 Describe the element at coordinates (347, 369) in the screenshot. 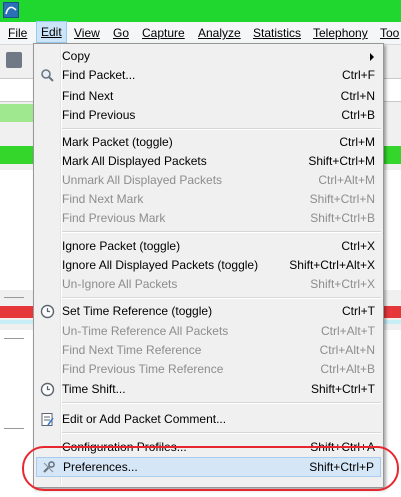

I see `menu-item-shortcut: Ctrl+Alt+B` at that location.